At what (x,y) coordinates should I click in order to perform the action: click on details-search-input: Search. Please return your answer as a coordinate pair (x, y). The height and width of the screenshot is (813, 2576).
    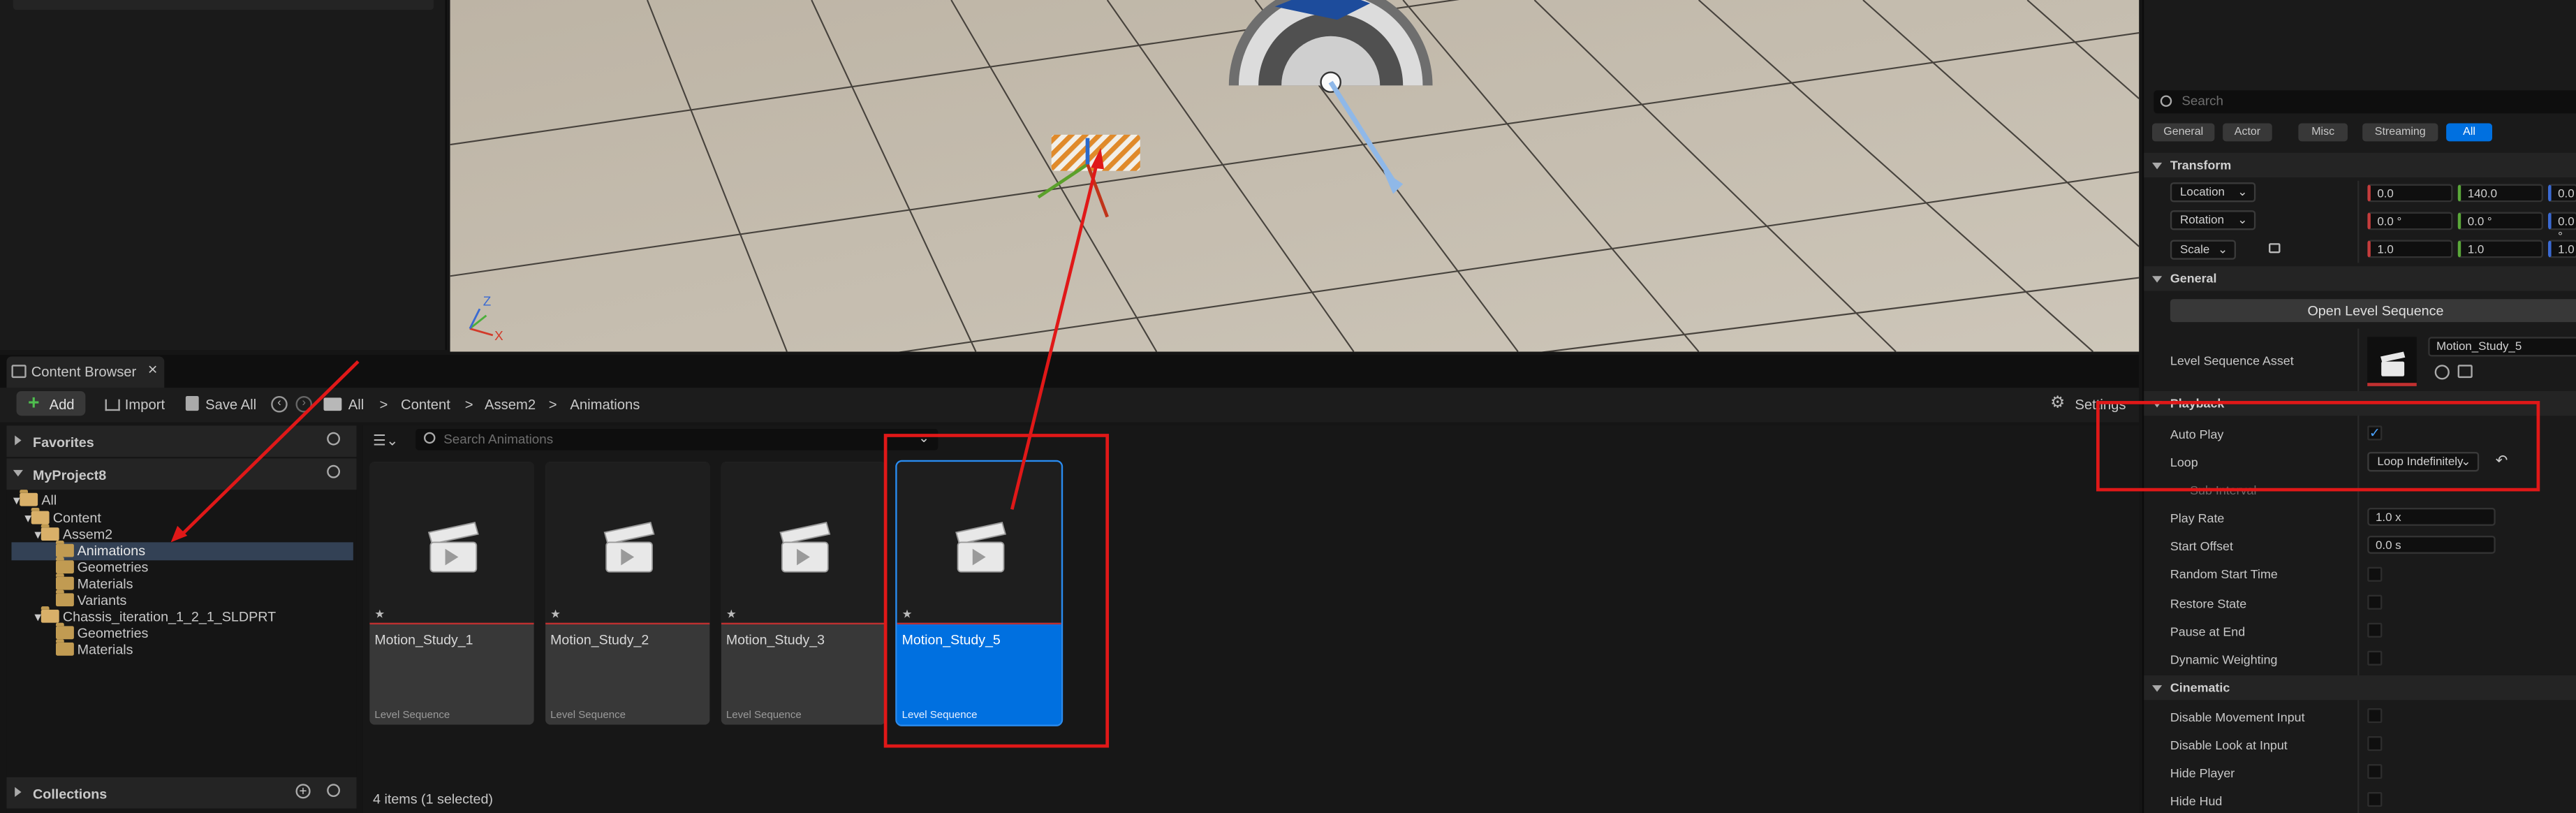
    Looking at the image, I should click on (2365, 102).